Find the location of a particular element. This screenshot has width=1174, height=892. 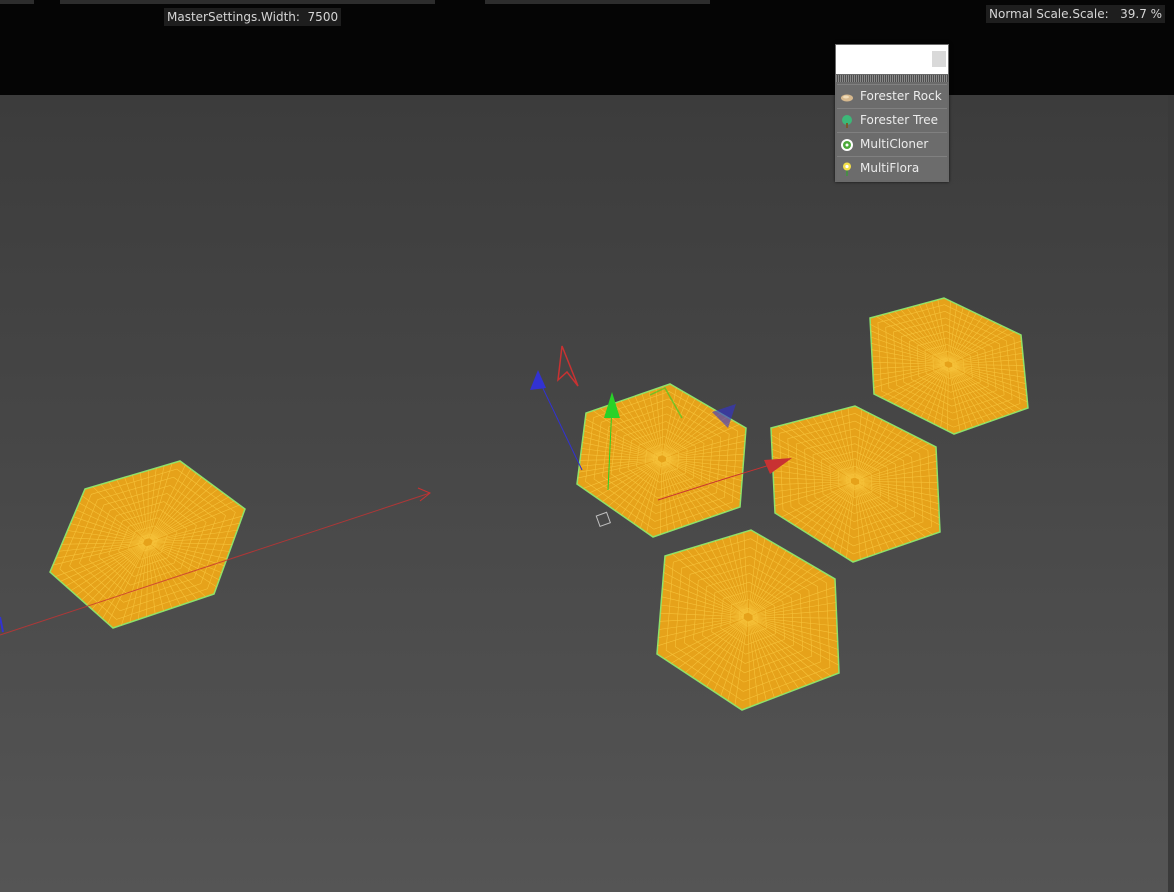

menu-item-label: MultiFlora is located at coordinates (890, 168).